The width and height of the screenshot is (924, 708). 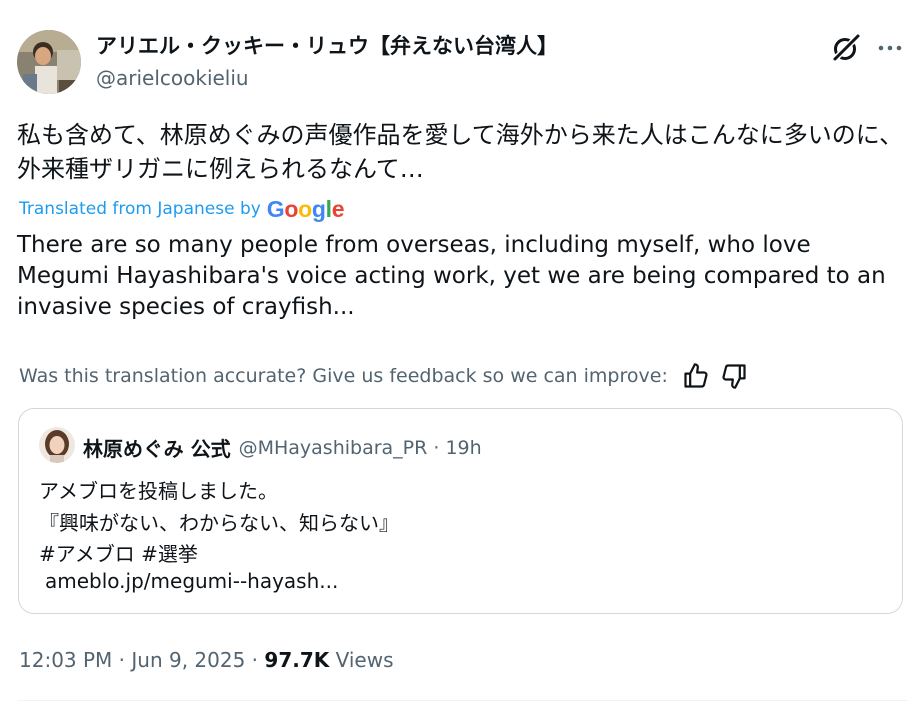 What do you see at coordinates (360, 447) in the screenshot?
I see `quoted-handle-time: @MHayashibara_PR · 19h` at bounding box center [360, 447].